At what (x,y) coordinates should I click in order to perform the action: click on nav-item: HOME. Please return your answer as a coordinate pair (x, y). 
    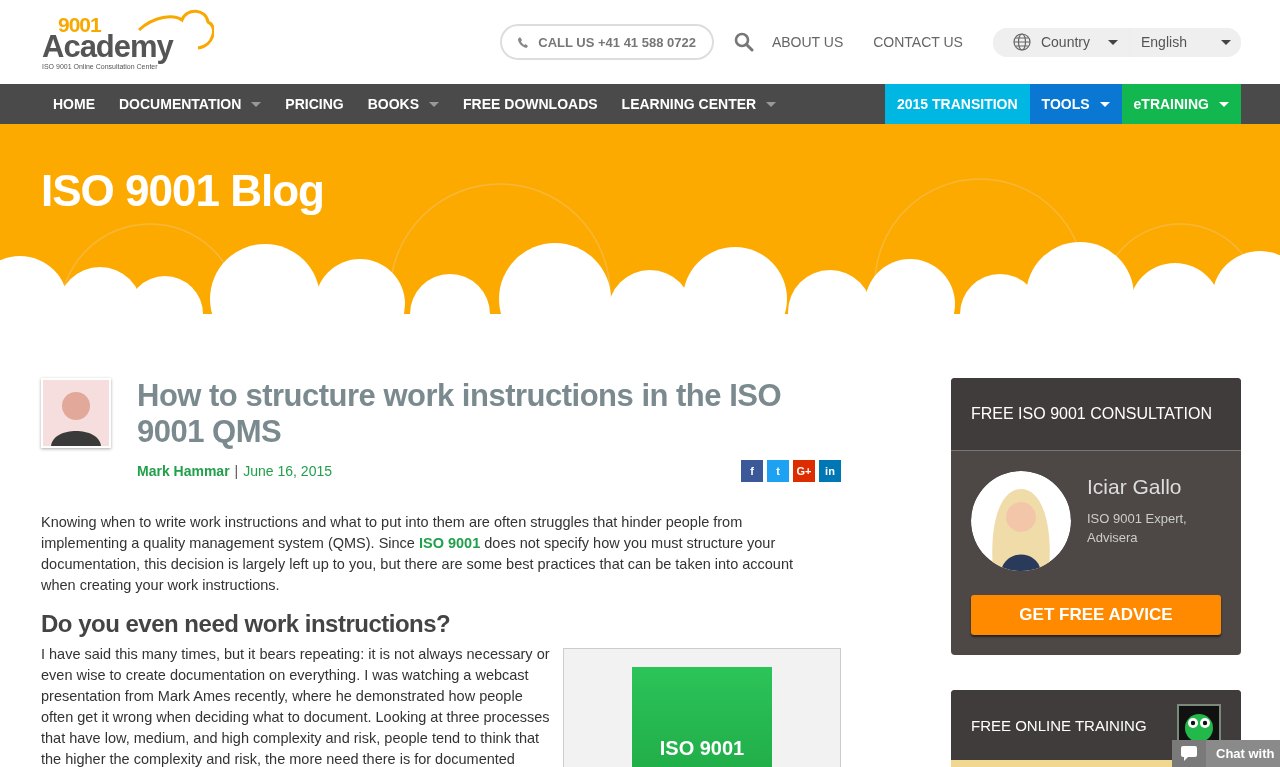
    Looking at the image, I should click on (74, 104).